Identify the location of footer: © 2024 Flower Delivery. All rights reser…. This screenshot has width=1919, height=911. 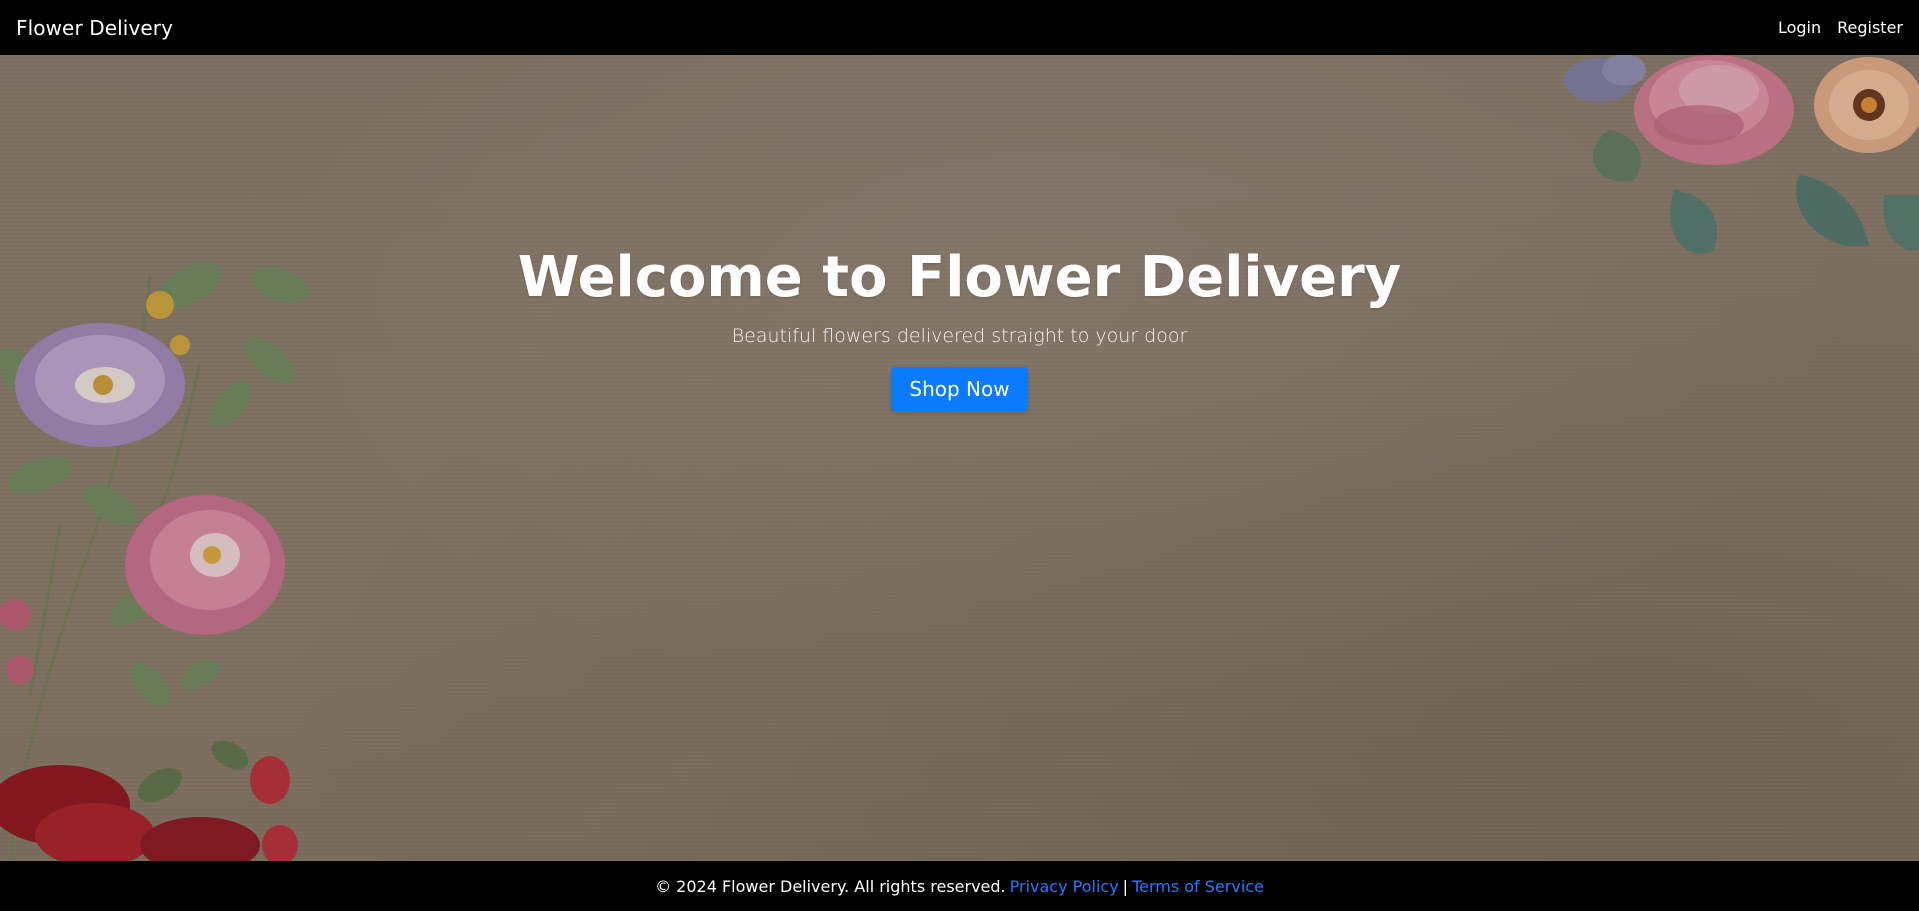
(959, 886).